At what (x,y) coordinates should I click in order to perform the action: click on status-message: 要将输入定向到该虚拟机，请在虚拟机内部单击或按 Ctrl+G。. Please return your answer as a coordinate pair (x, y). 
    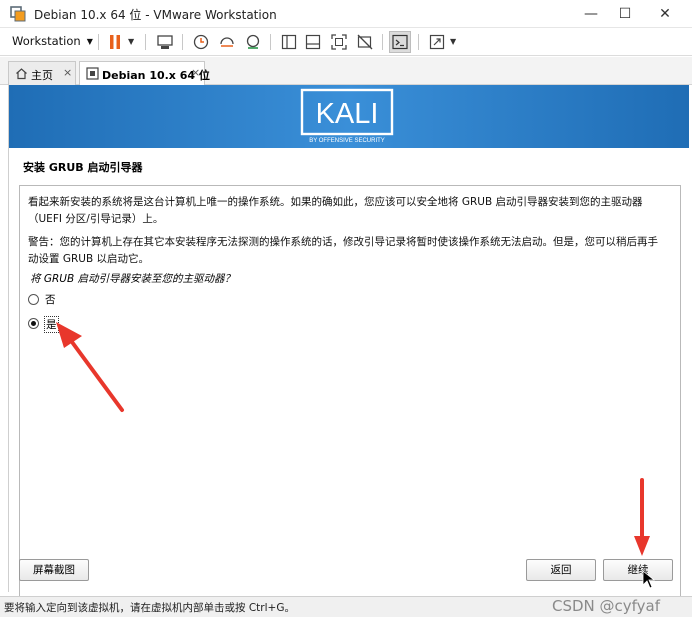
    Looking at the image, I should click on (149, 608).